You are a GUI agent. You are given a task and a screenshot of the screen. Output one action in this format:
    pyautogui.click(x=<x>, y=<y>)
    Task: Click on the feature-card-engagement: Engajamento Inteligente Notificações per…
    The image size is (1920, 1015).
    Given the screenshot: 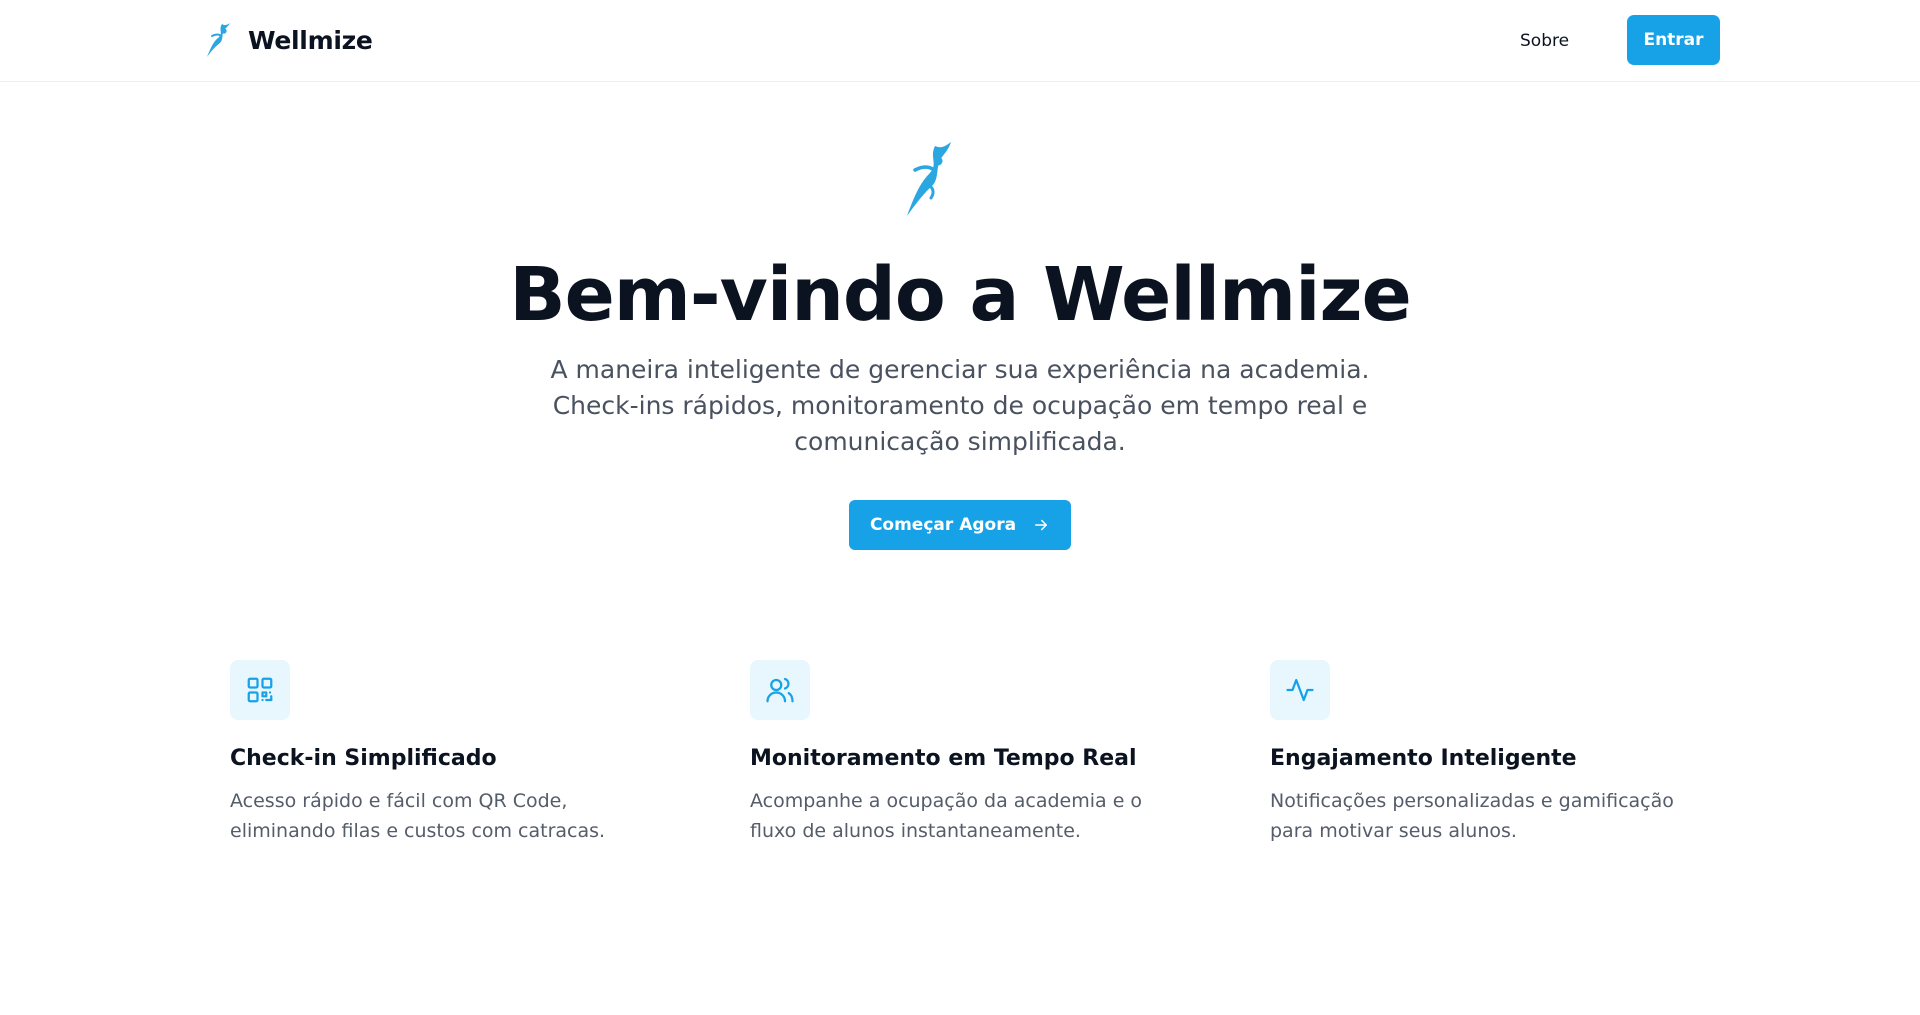 What is the action you would take?
    pyautogui.click(x=1500, y=753)
    